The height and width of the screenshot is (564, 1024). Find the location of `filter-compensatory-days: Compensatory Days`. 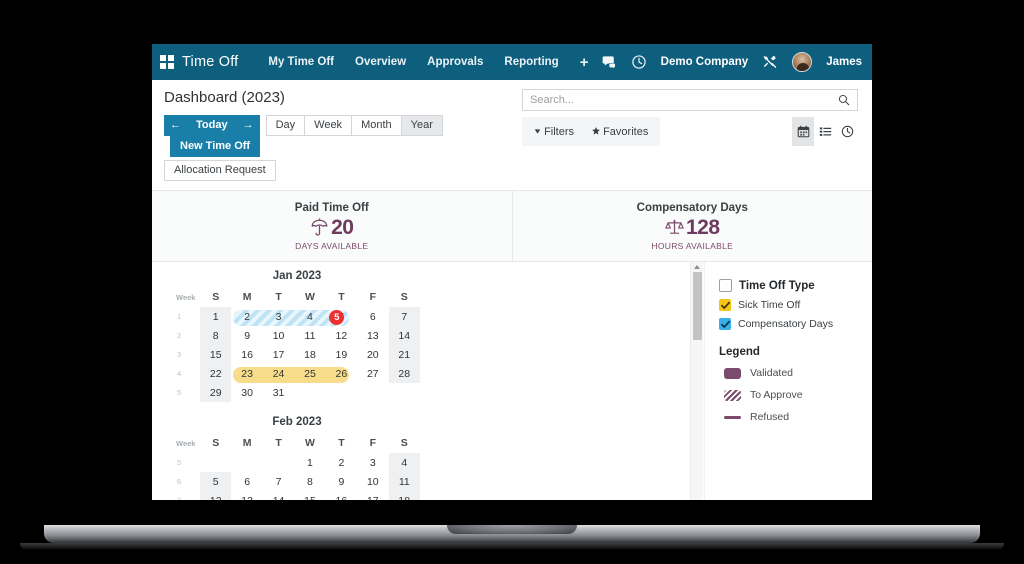

filter-compensatory-days: Compensatory Days is located at coordinates (789, 324).